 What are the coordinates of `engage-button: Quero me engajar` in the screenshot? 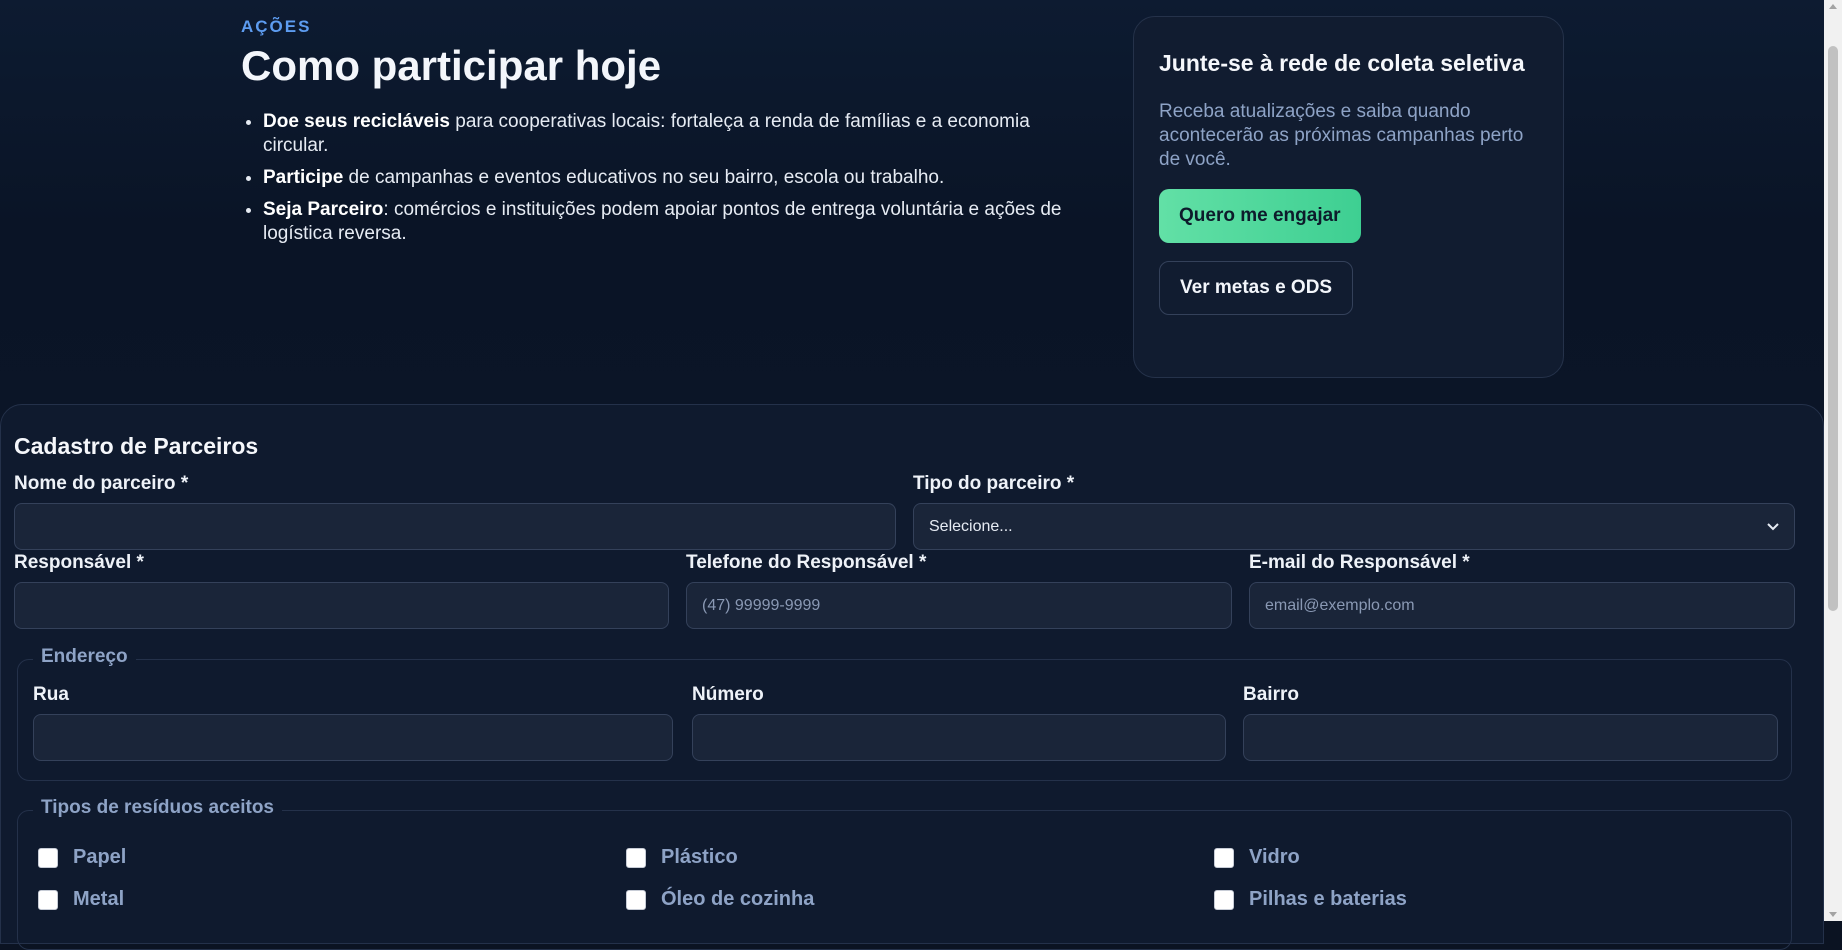 It's located at (1260, 216).